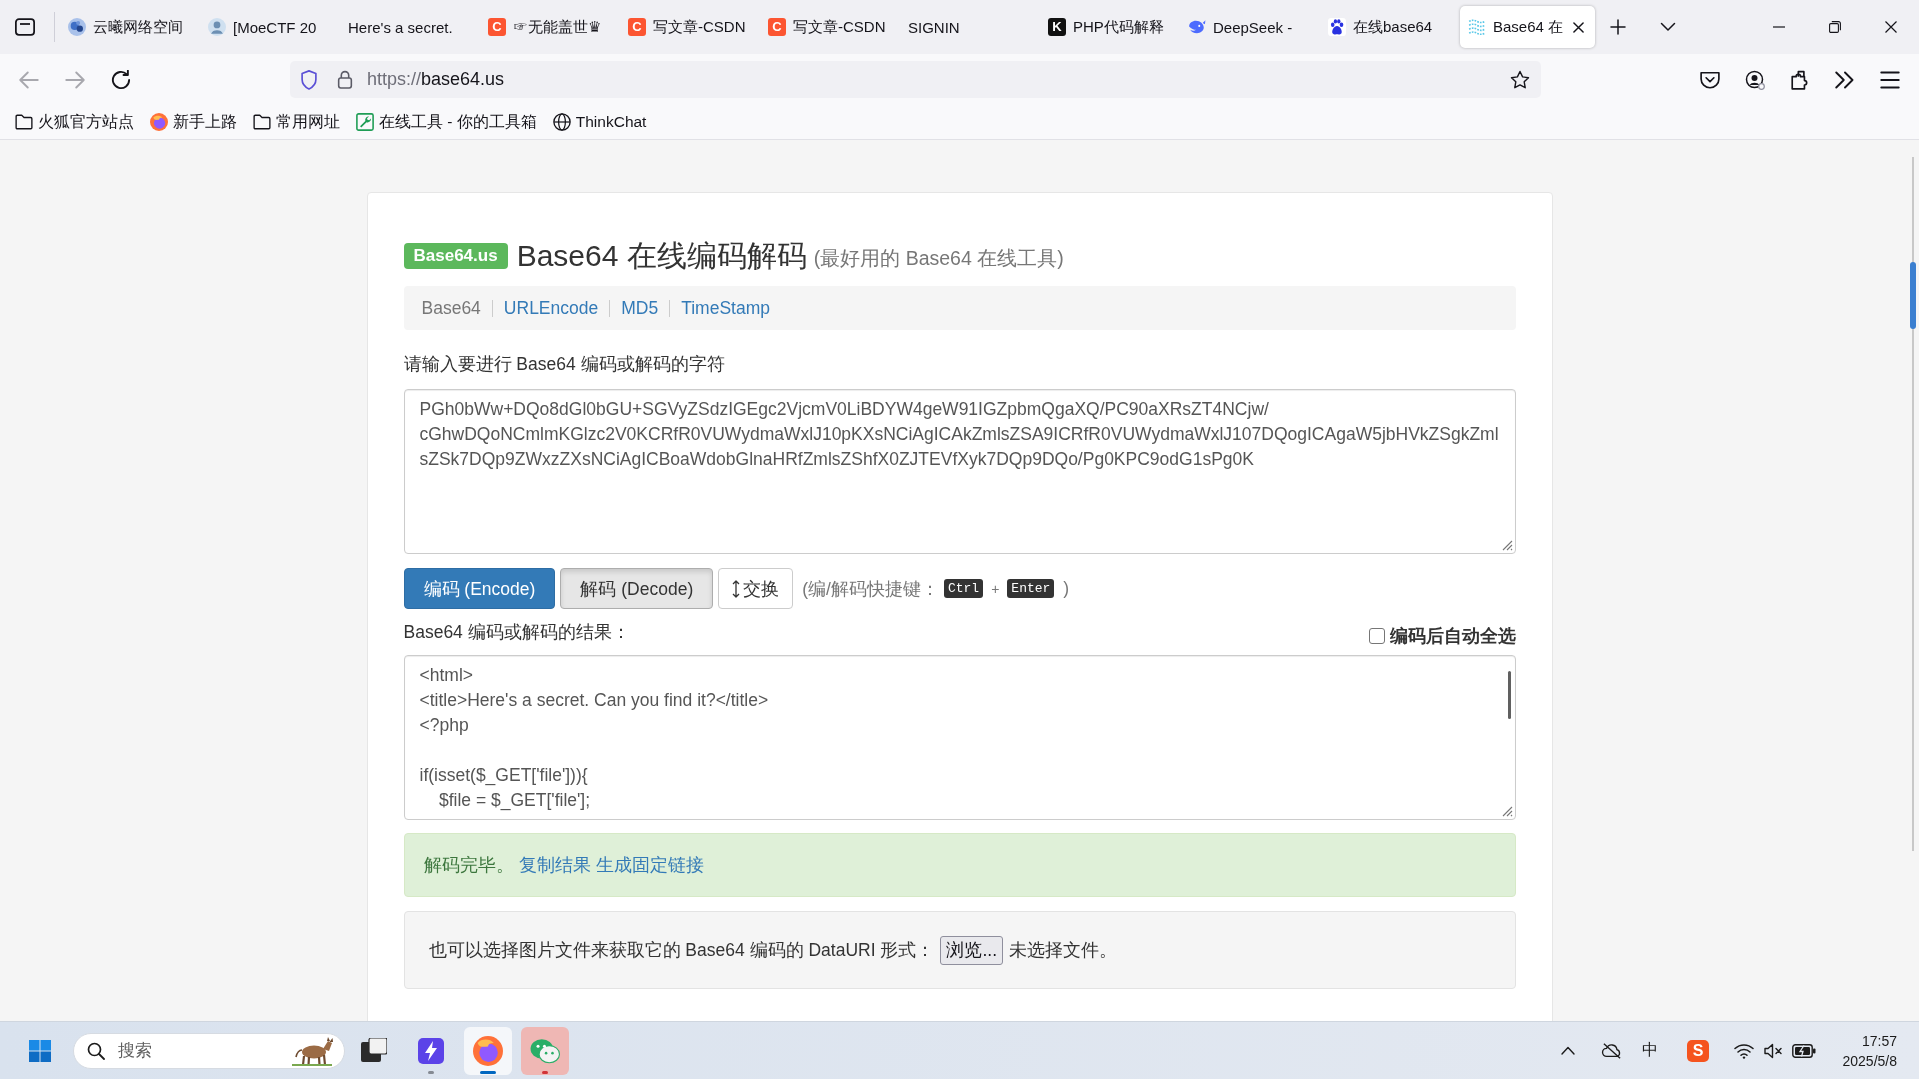  Describe the element at coordinates (25, 27) in the screenshot. I see `window-list-icon` at that location.